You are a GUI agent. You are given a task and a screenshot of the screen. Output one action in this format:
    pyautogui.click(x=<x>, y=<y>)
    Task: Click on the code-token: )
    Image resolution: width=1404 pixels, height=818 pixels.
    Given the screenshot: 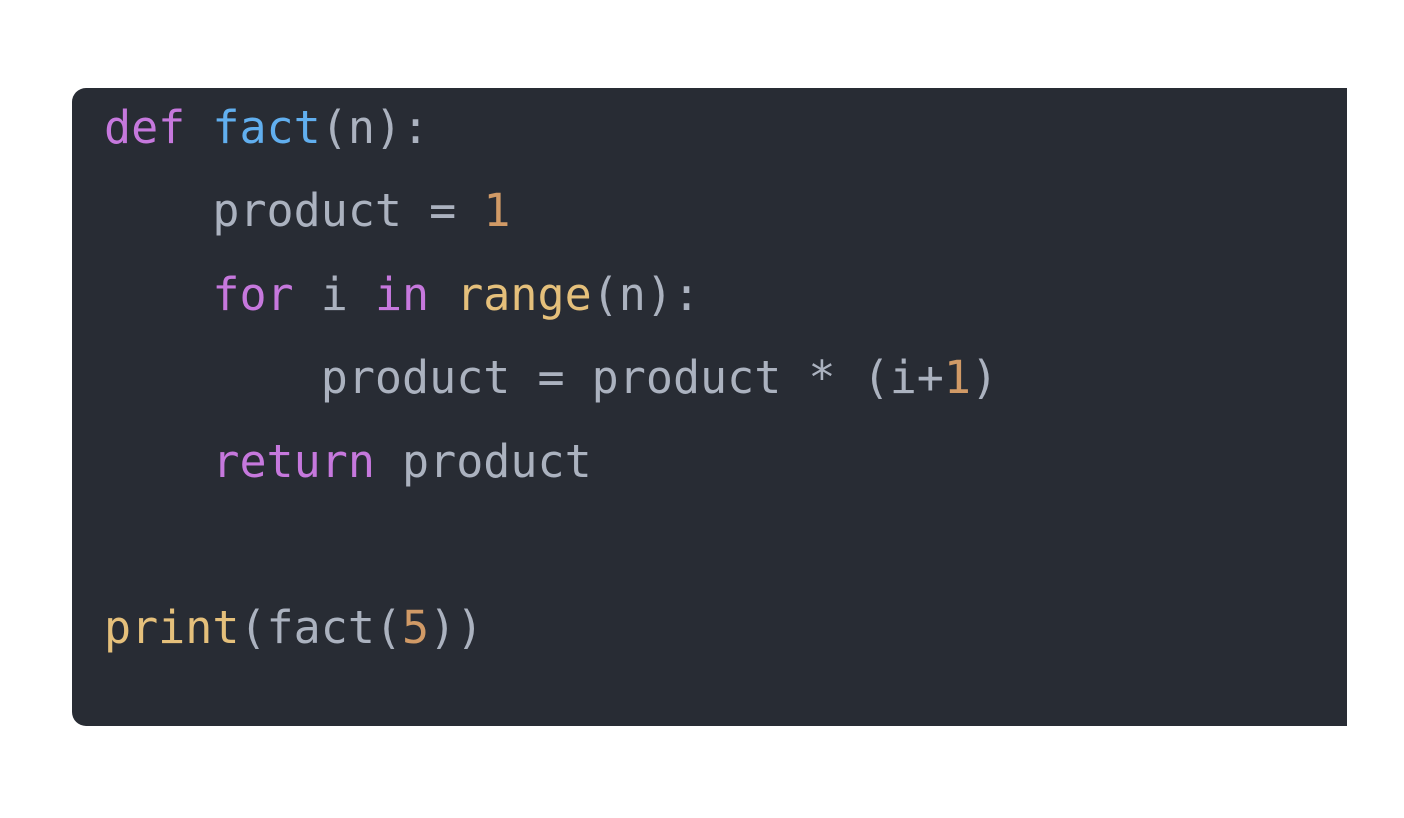 What is the action you would take?
    pyautogui.click(x=984, y=377)
    